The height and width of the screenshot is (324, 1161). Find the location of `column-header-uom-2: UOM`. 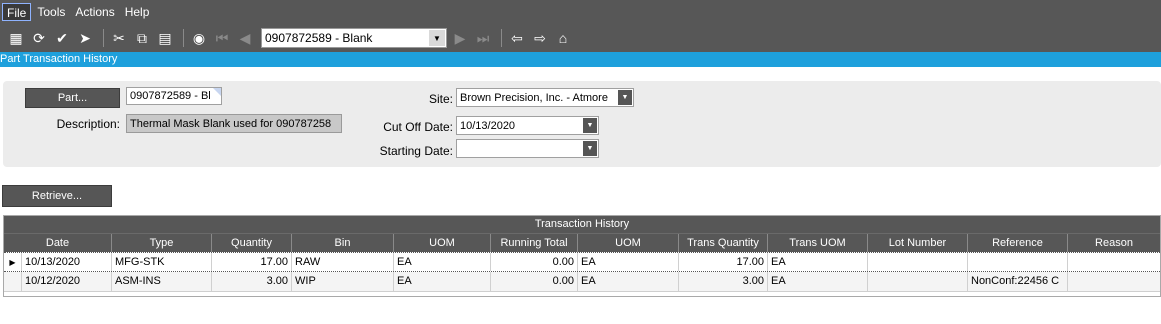

column-header-uom-2: UOM is located at coordinates (628, 243).